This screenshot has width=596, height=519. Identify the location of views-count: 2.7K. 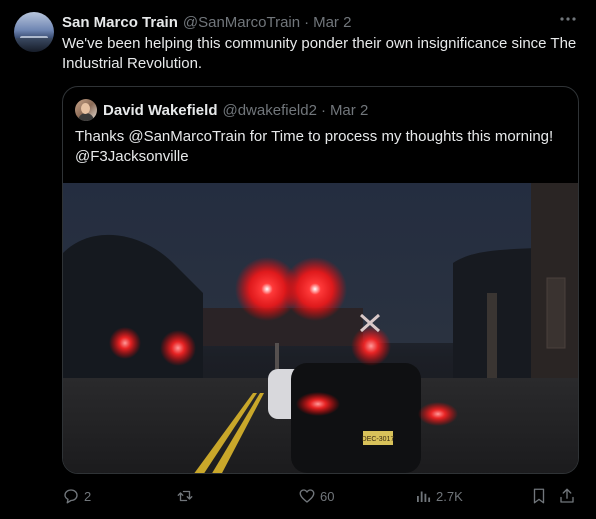
(449, 496).